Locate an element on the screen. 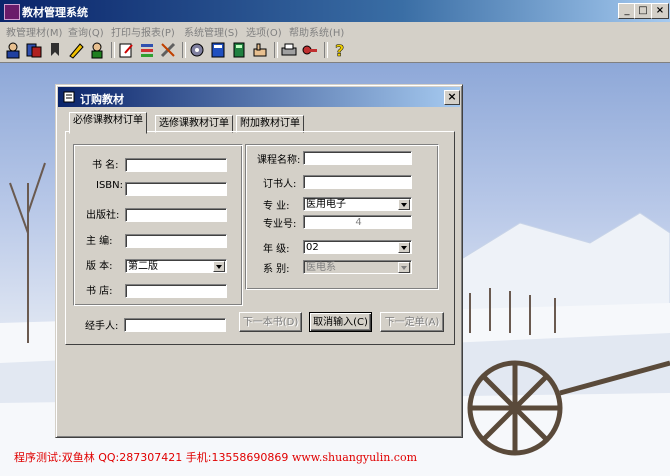  tab-required-course: 必修课教材订单 is located at coordinates (108, 123).